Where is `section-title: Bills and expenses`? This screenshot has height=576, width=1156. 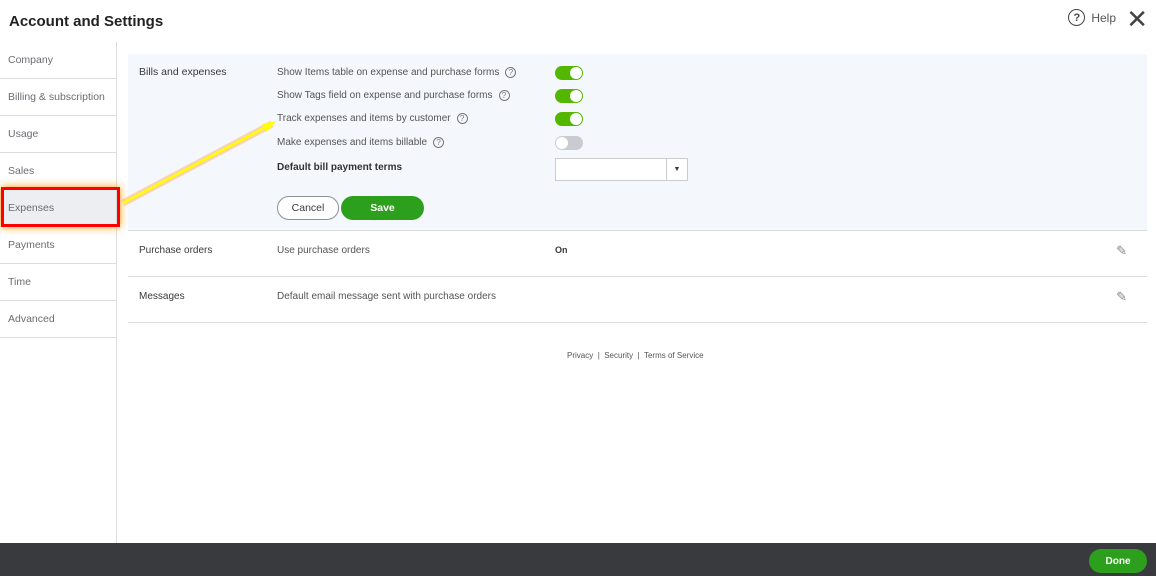 section-title: Bills and expenses is located at coordinates (183, 72).